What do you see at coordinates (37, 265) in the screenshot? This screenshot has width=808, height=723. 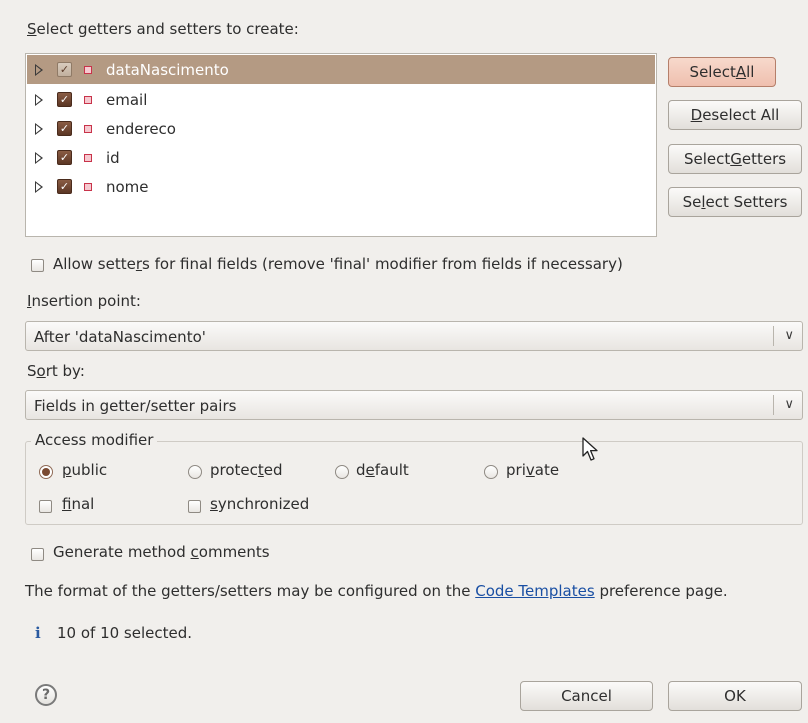 I see `allow-setters-checkbox` at bounding box center [37, 265].